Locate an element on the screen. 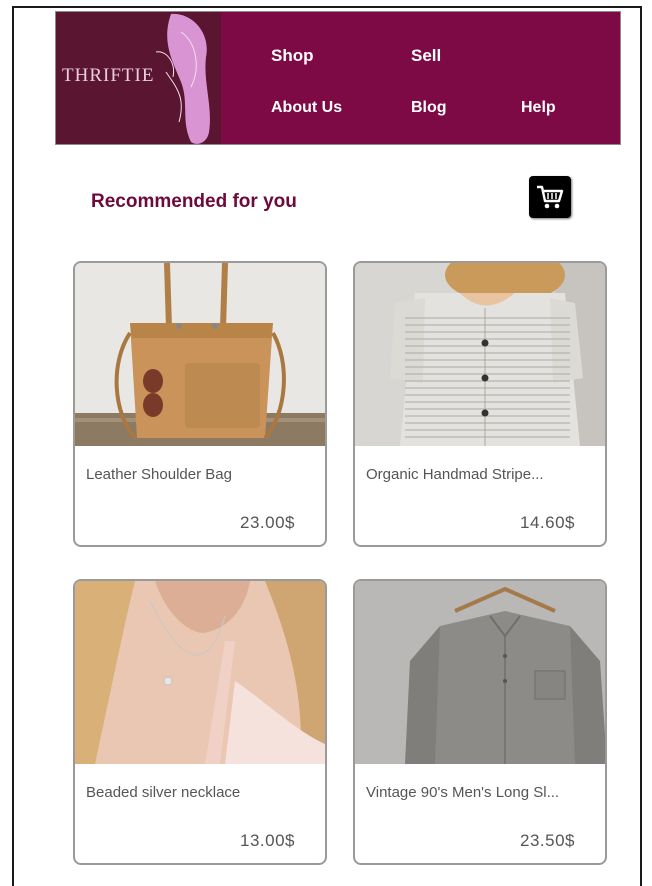 This screenshot has width=652, height=886. shopping-cart-icon is located at coordinates (550, 197).